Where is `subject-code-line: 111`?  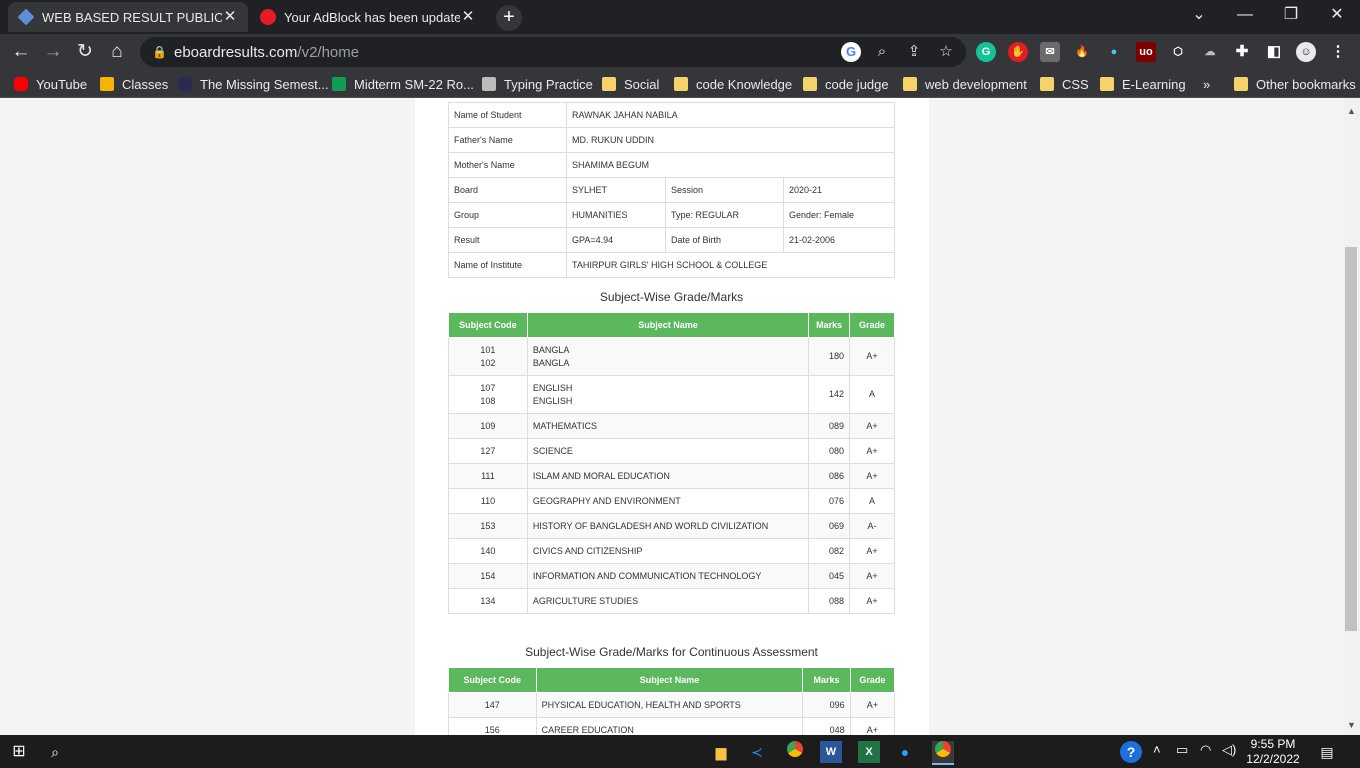 subject-code-line: 111 is located at coordinates (488, 476).